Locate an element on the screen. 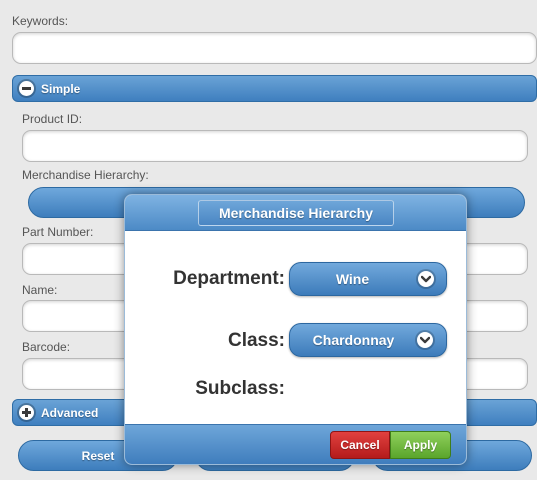 The height and width of the screenshot is (480, 537). dialog-title: Merchandise Hierarchy is located at coordinates (296, 213).